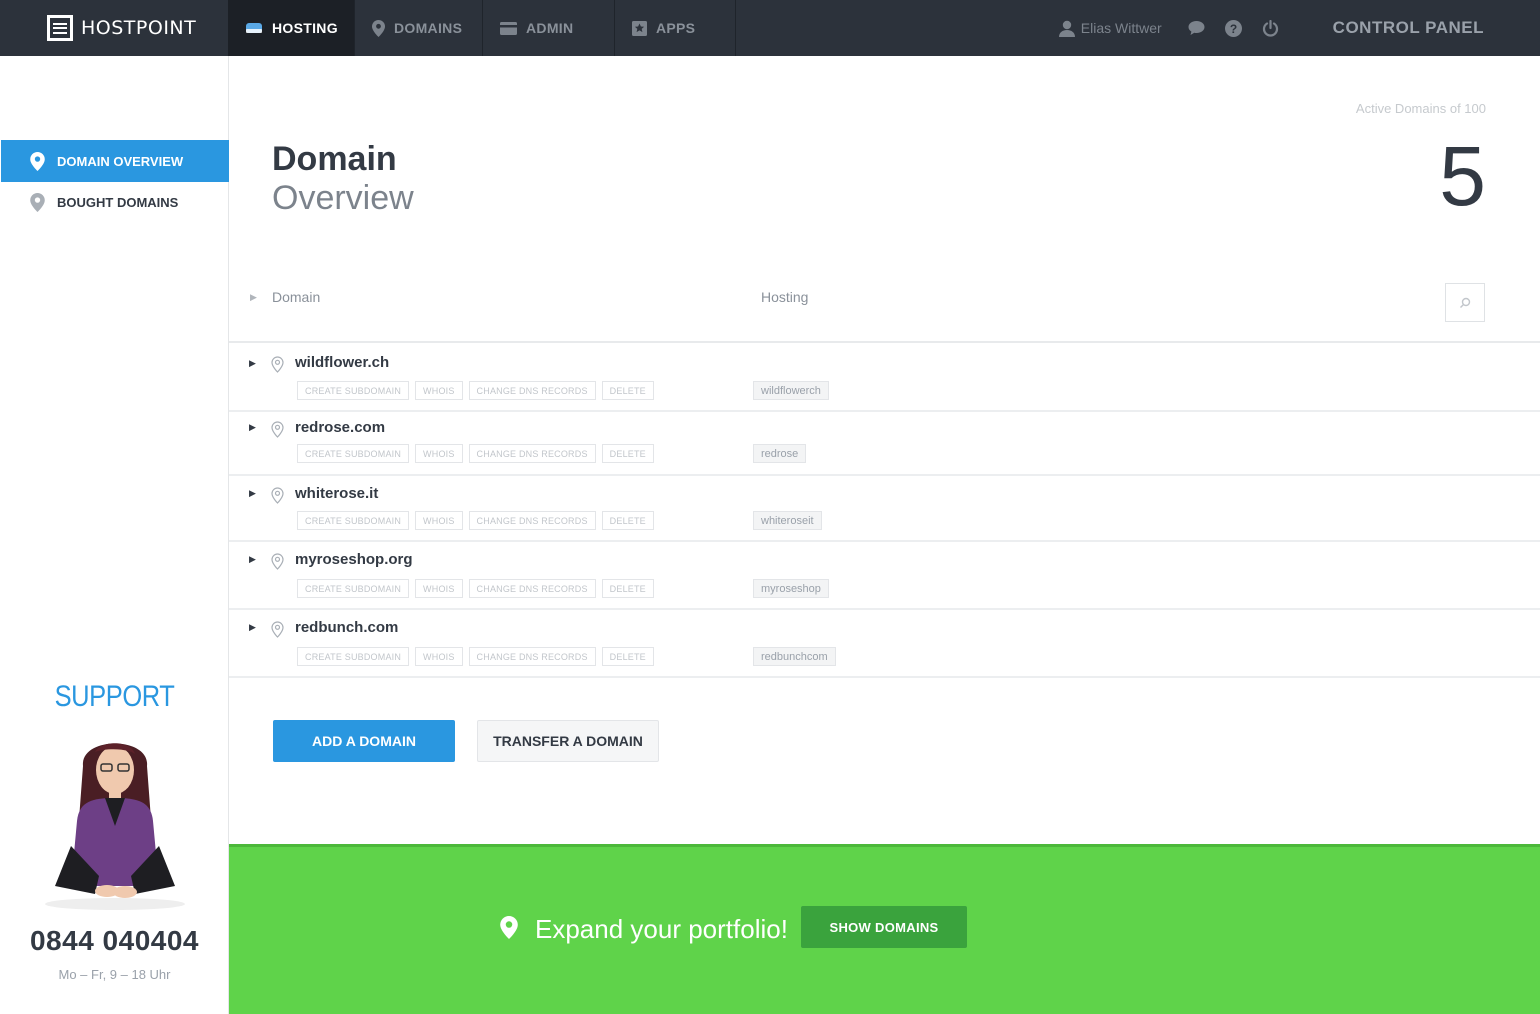 Image resolution: width=1540 pixels, height=1014 pixels. What do you see at coordinates (661, 929) in the screenshot?
I see `promo-text: Expand your portfolio!` at bounding box center [661, 929].